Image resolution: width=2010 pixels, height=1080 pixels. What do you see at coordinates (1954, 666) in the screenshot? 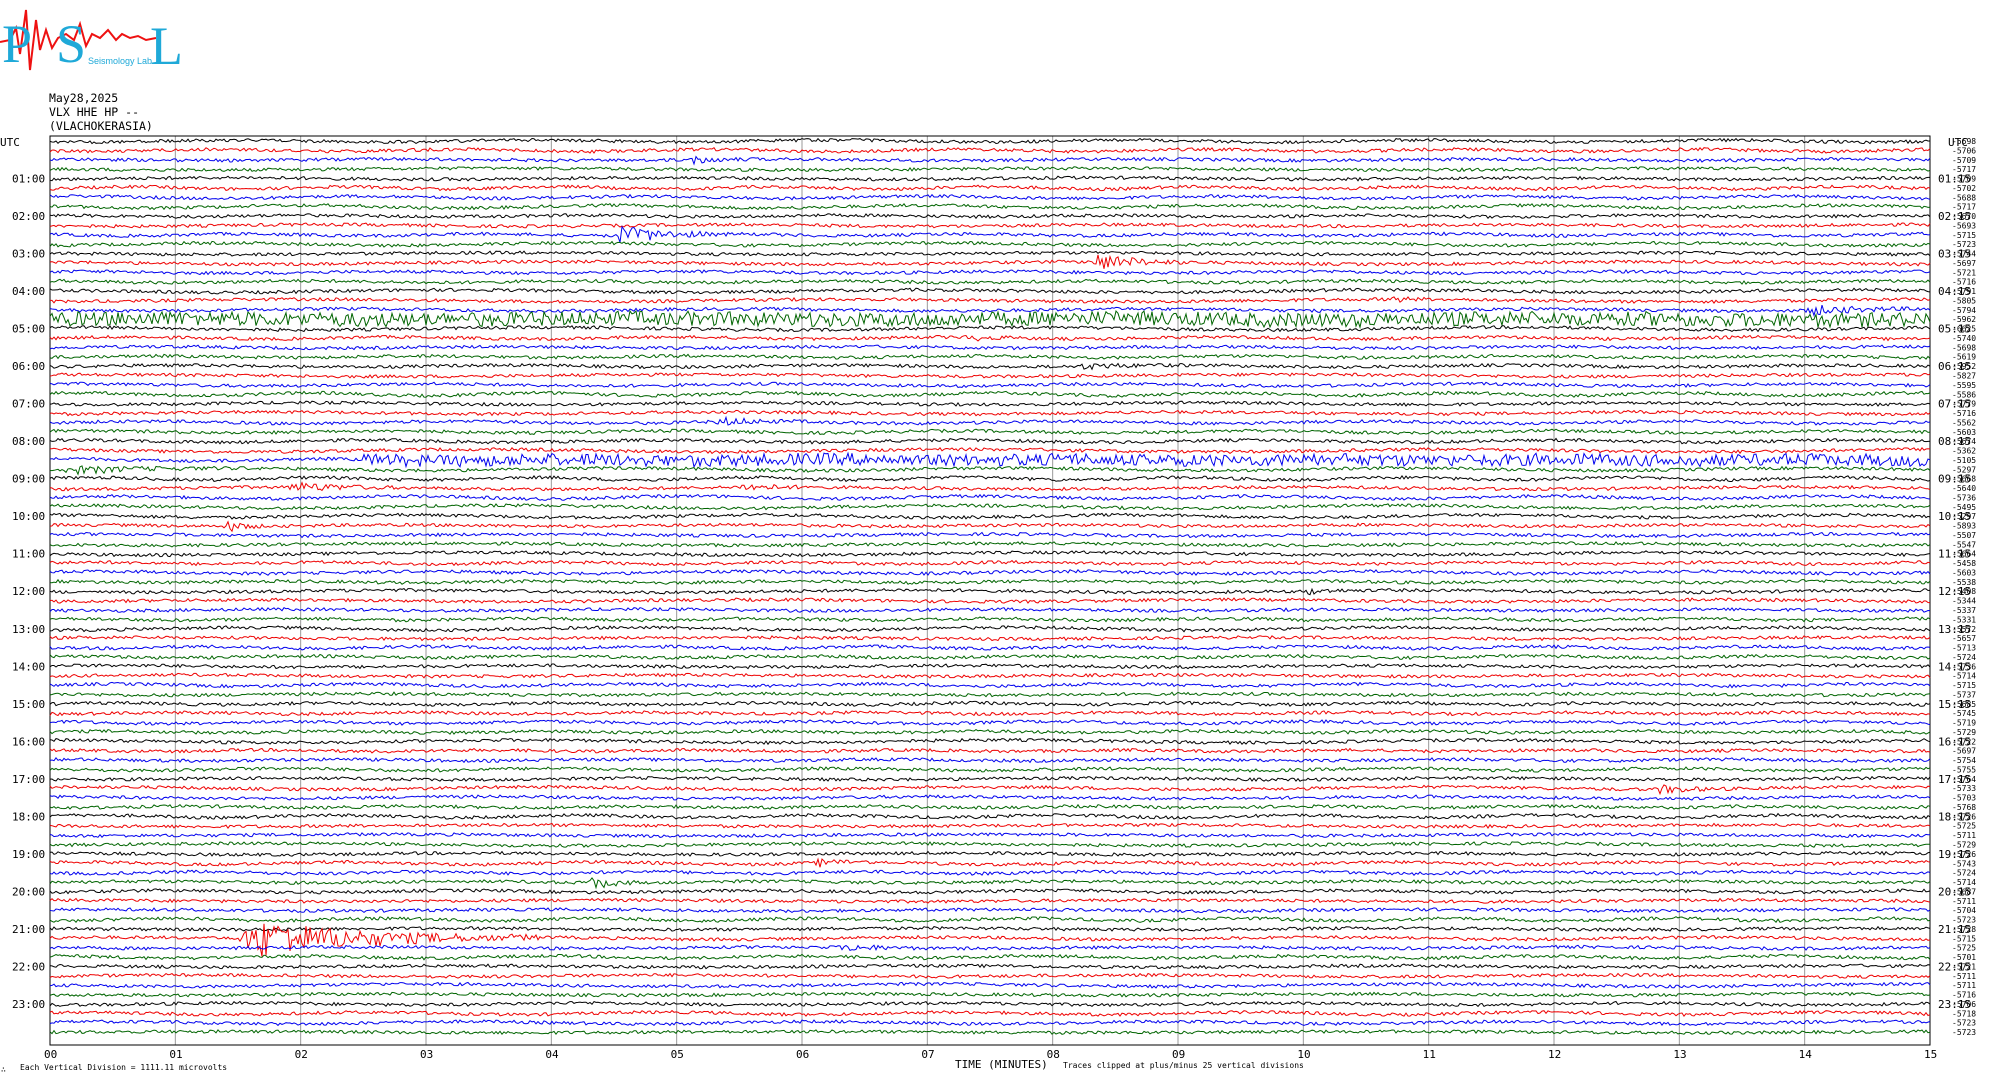
I see `hour-label-right: 14:15` at bounding box center [1954, 666].